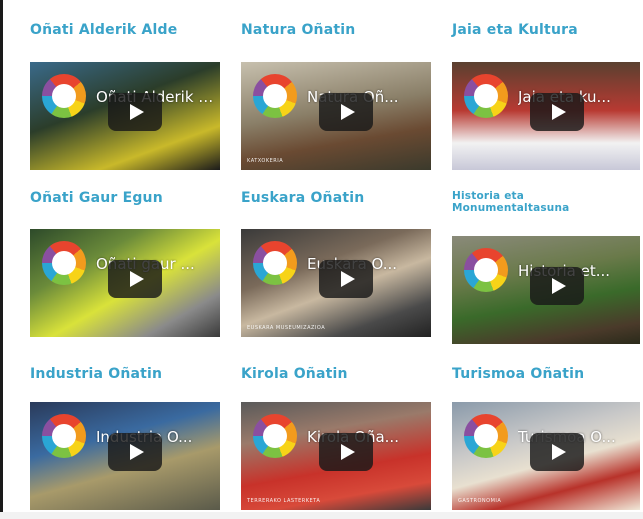 The height and width of the screenshot is (519, 643). I want to click on video-thumbnail: Natura Oñ... KATXOKERIA, so click(336, 116).